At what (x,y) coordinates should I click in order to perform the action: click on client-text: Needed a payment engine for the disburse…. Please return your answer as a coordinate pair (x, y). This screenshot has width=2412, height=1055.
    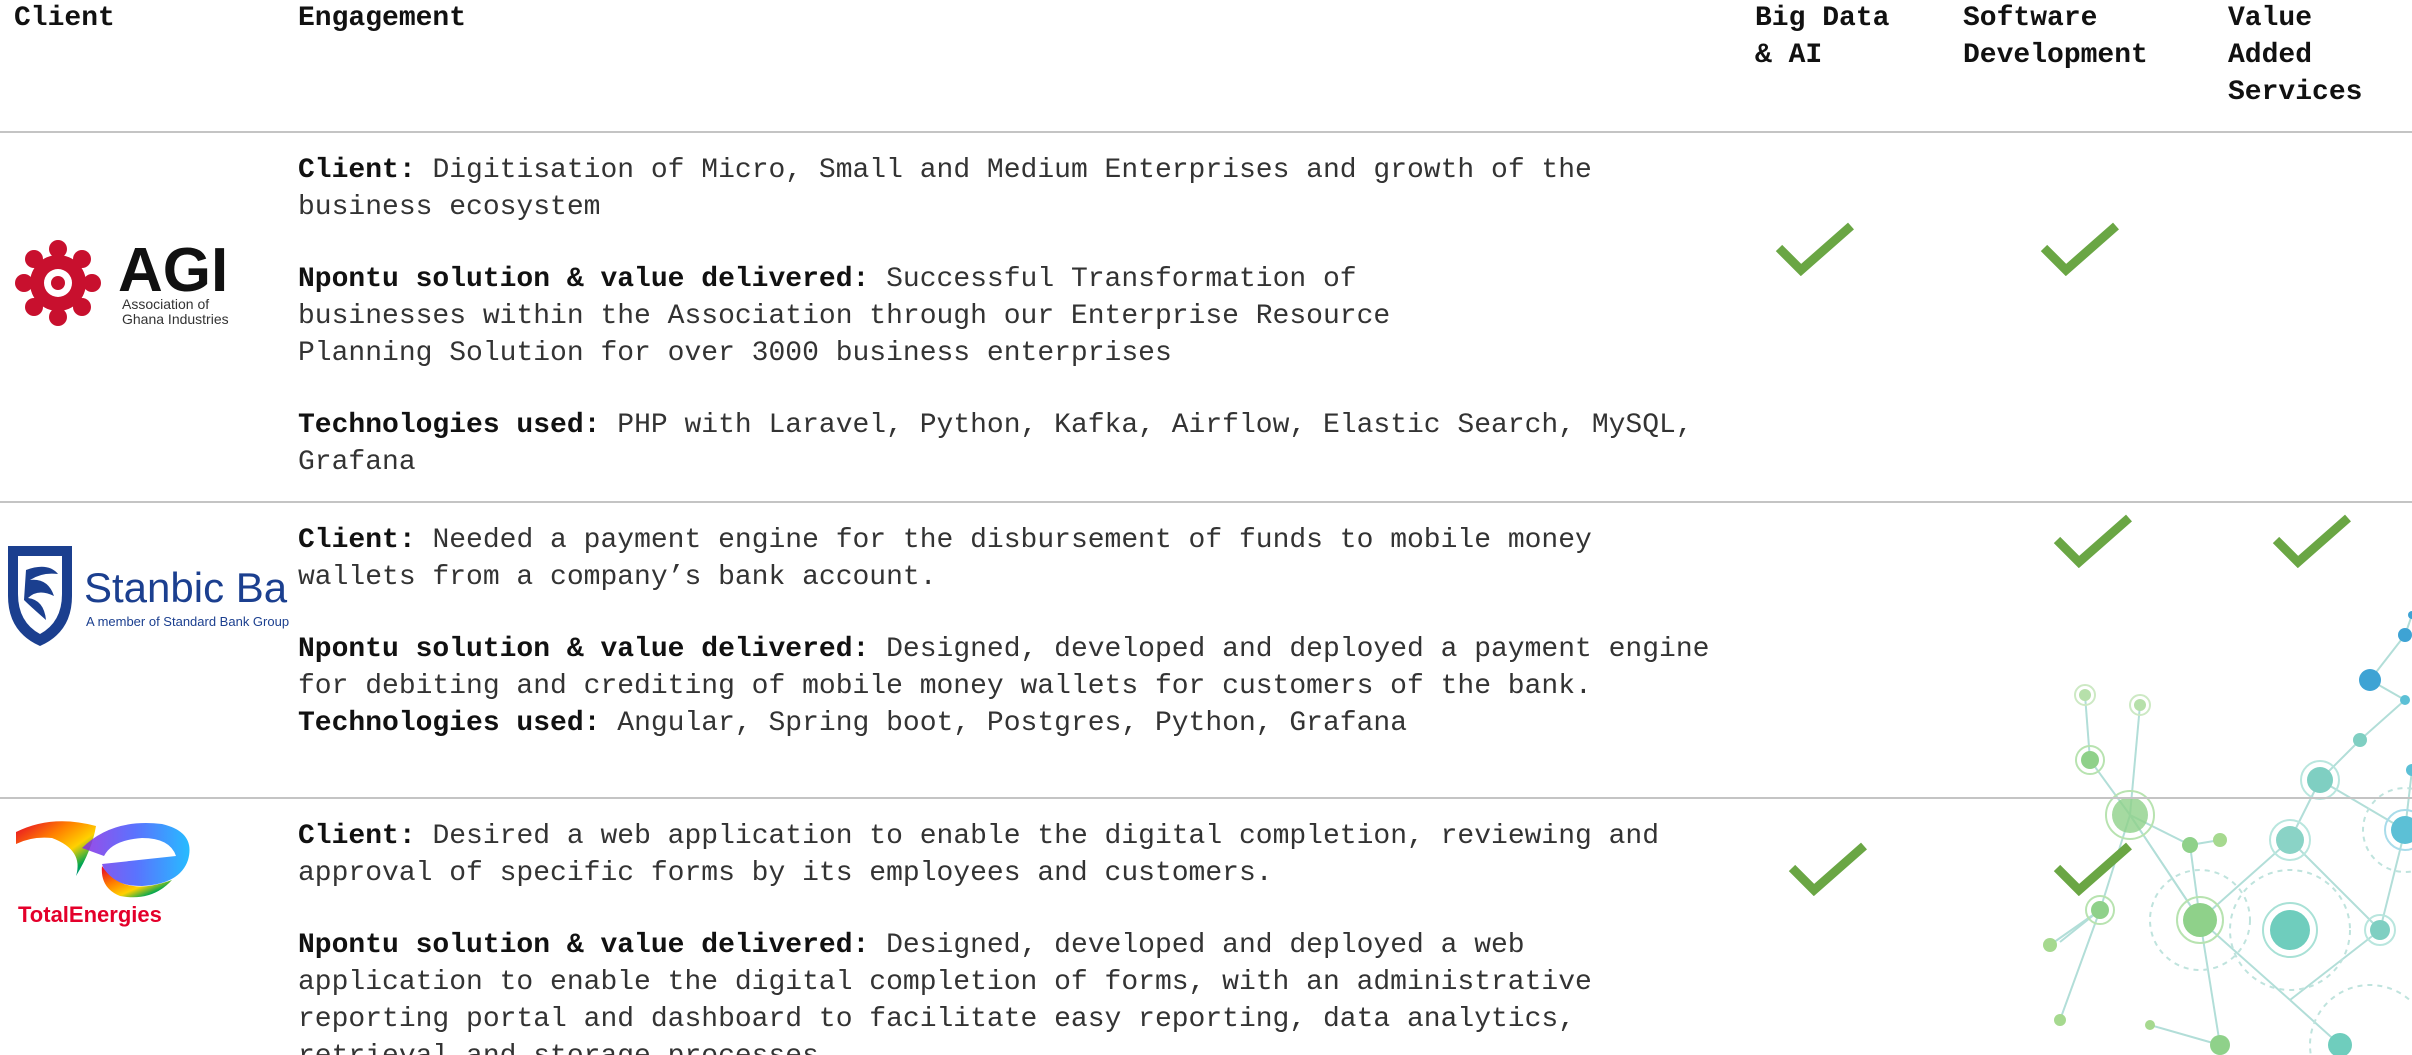
    Looking at the image, I should click on (945, 559).